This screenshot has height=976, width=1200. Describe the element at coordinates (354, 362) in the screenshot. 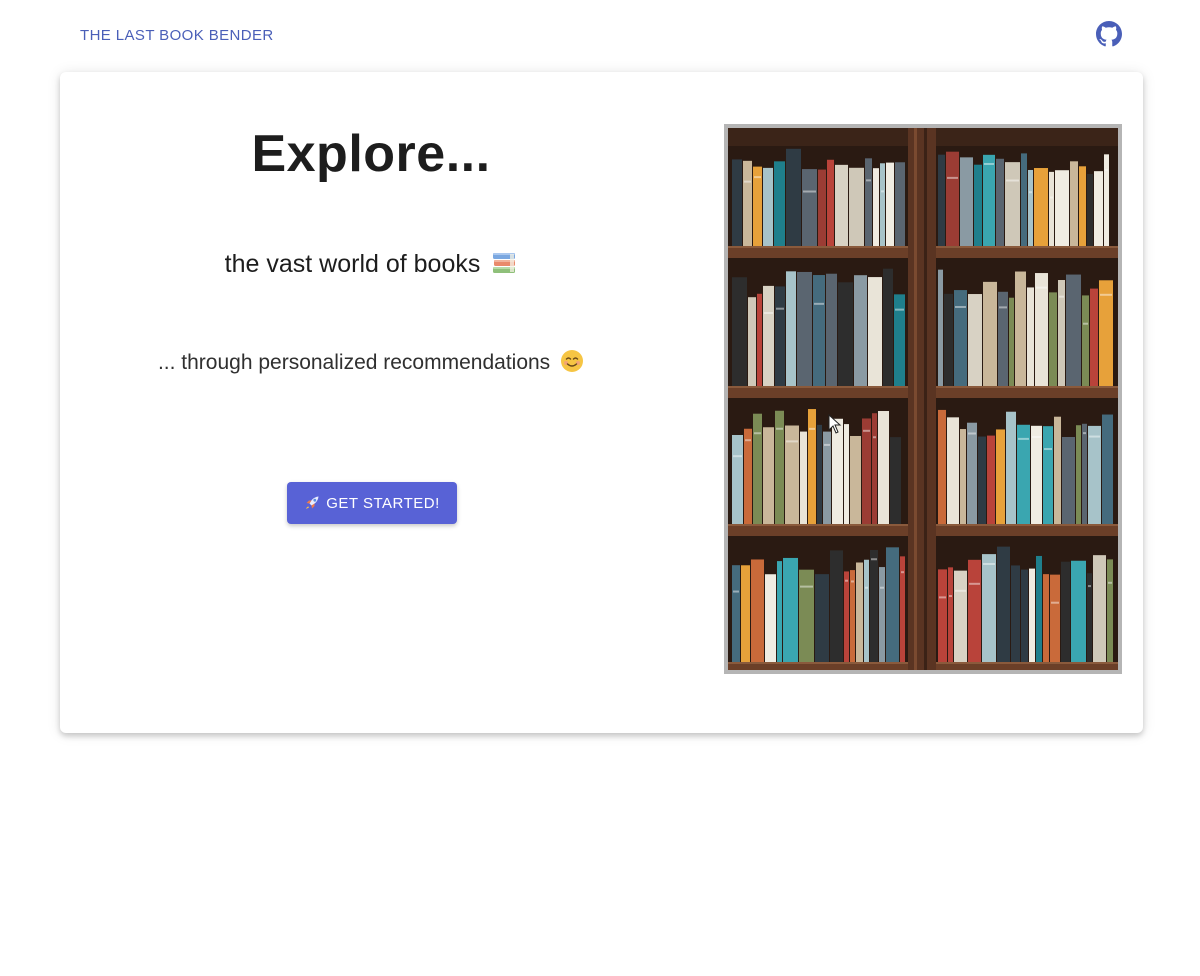

I see `hero-description-text: ... through personalized recommendations` at that location.